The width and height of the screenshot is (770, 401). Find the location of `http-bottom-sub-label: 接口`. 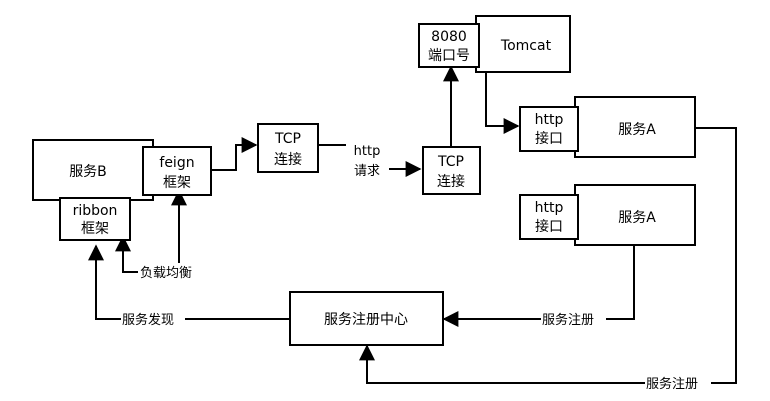

http-bottom-sub-label: 接口 is located at coordinates (549, 226).